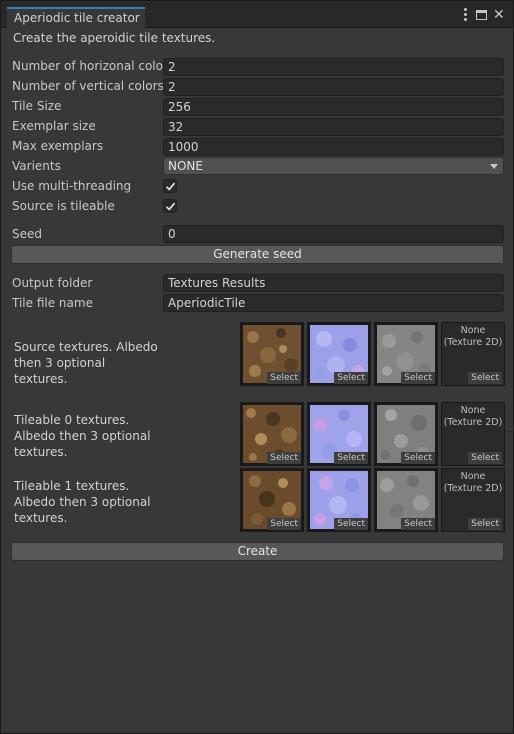  I want to click on window-controls: ✕, so click(482, 15).